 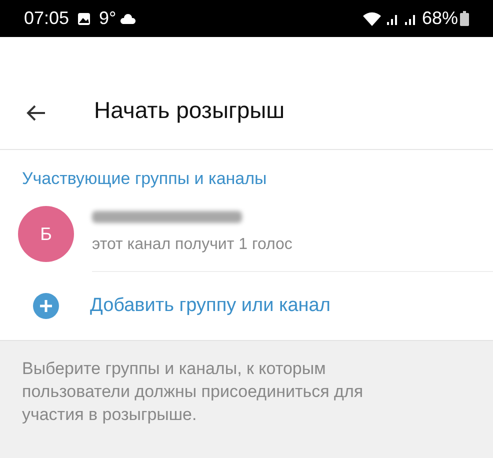 What do you see at coordinates (46, 234) in the screenshot?
I see `avatar: Б` at bounding box center [46, 234].